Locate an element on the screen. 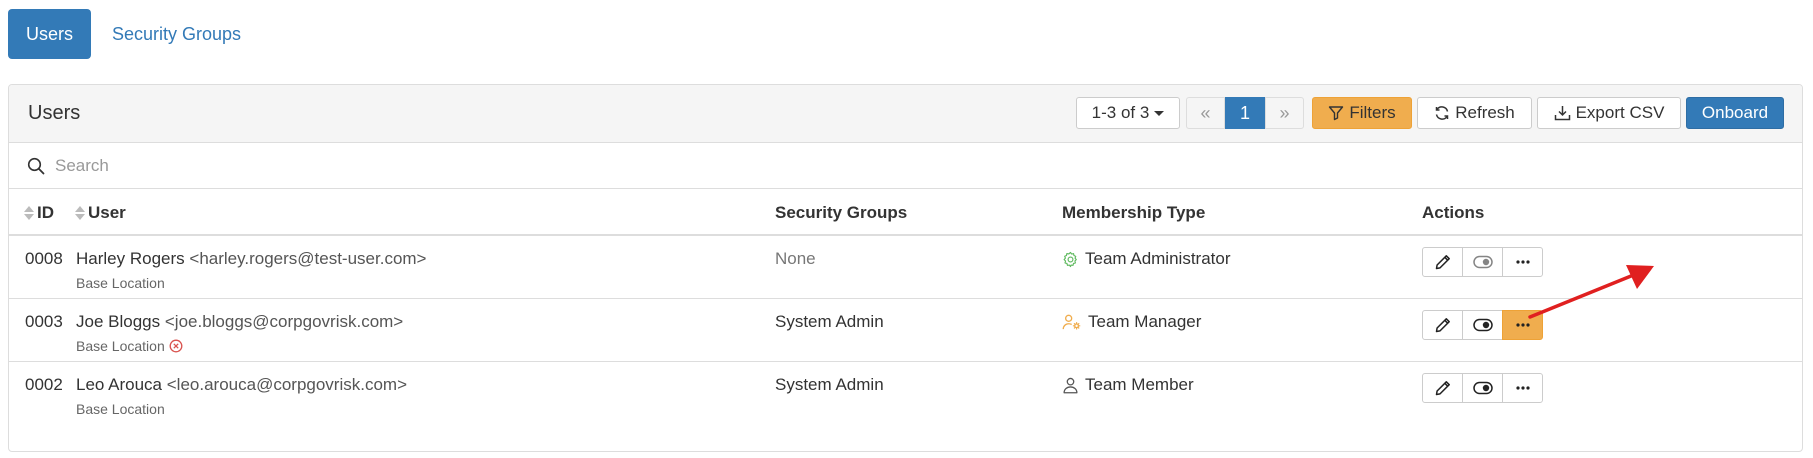  column-header-id-label: ID is located at coordinates (45, 212).